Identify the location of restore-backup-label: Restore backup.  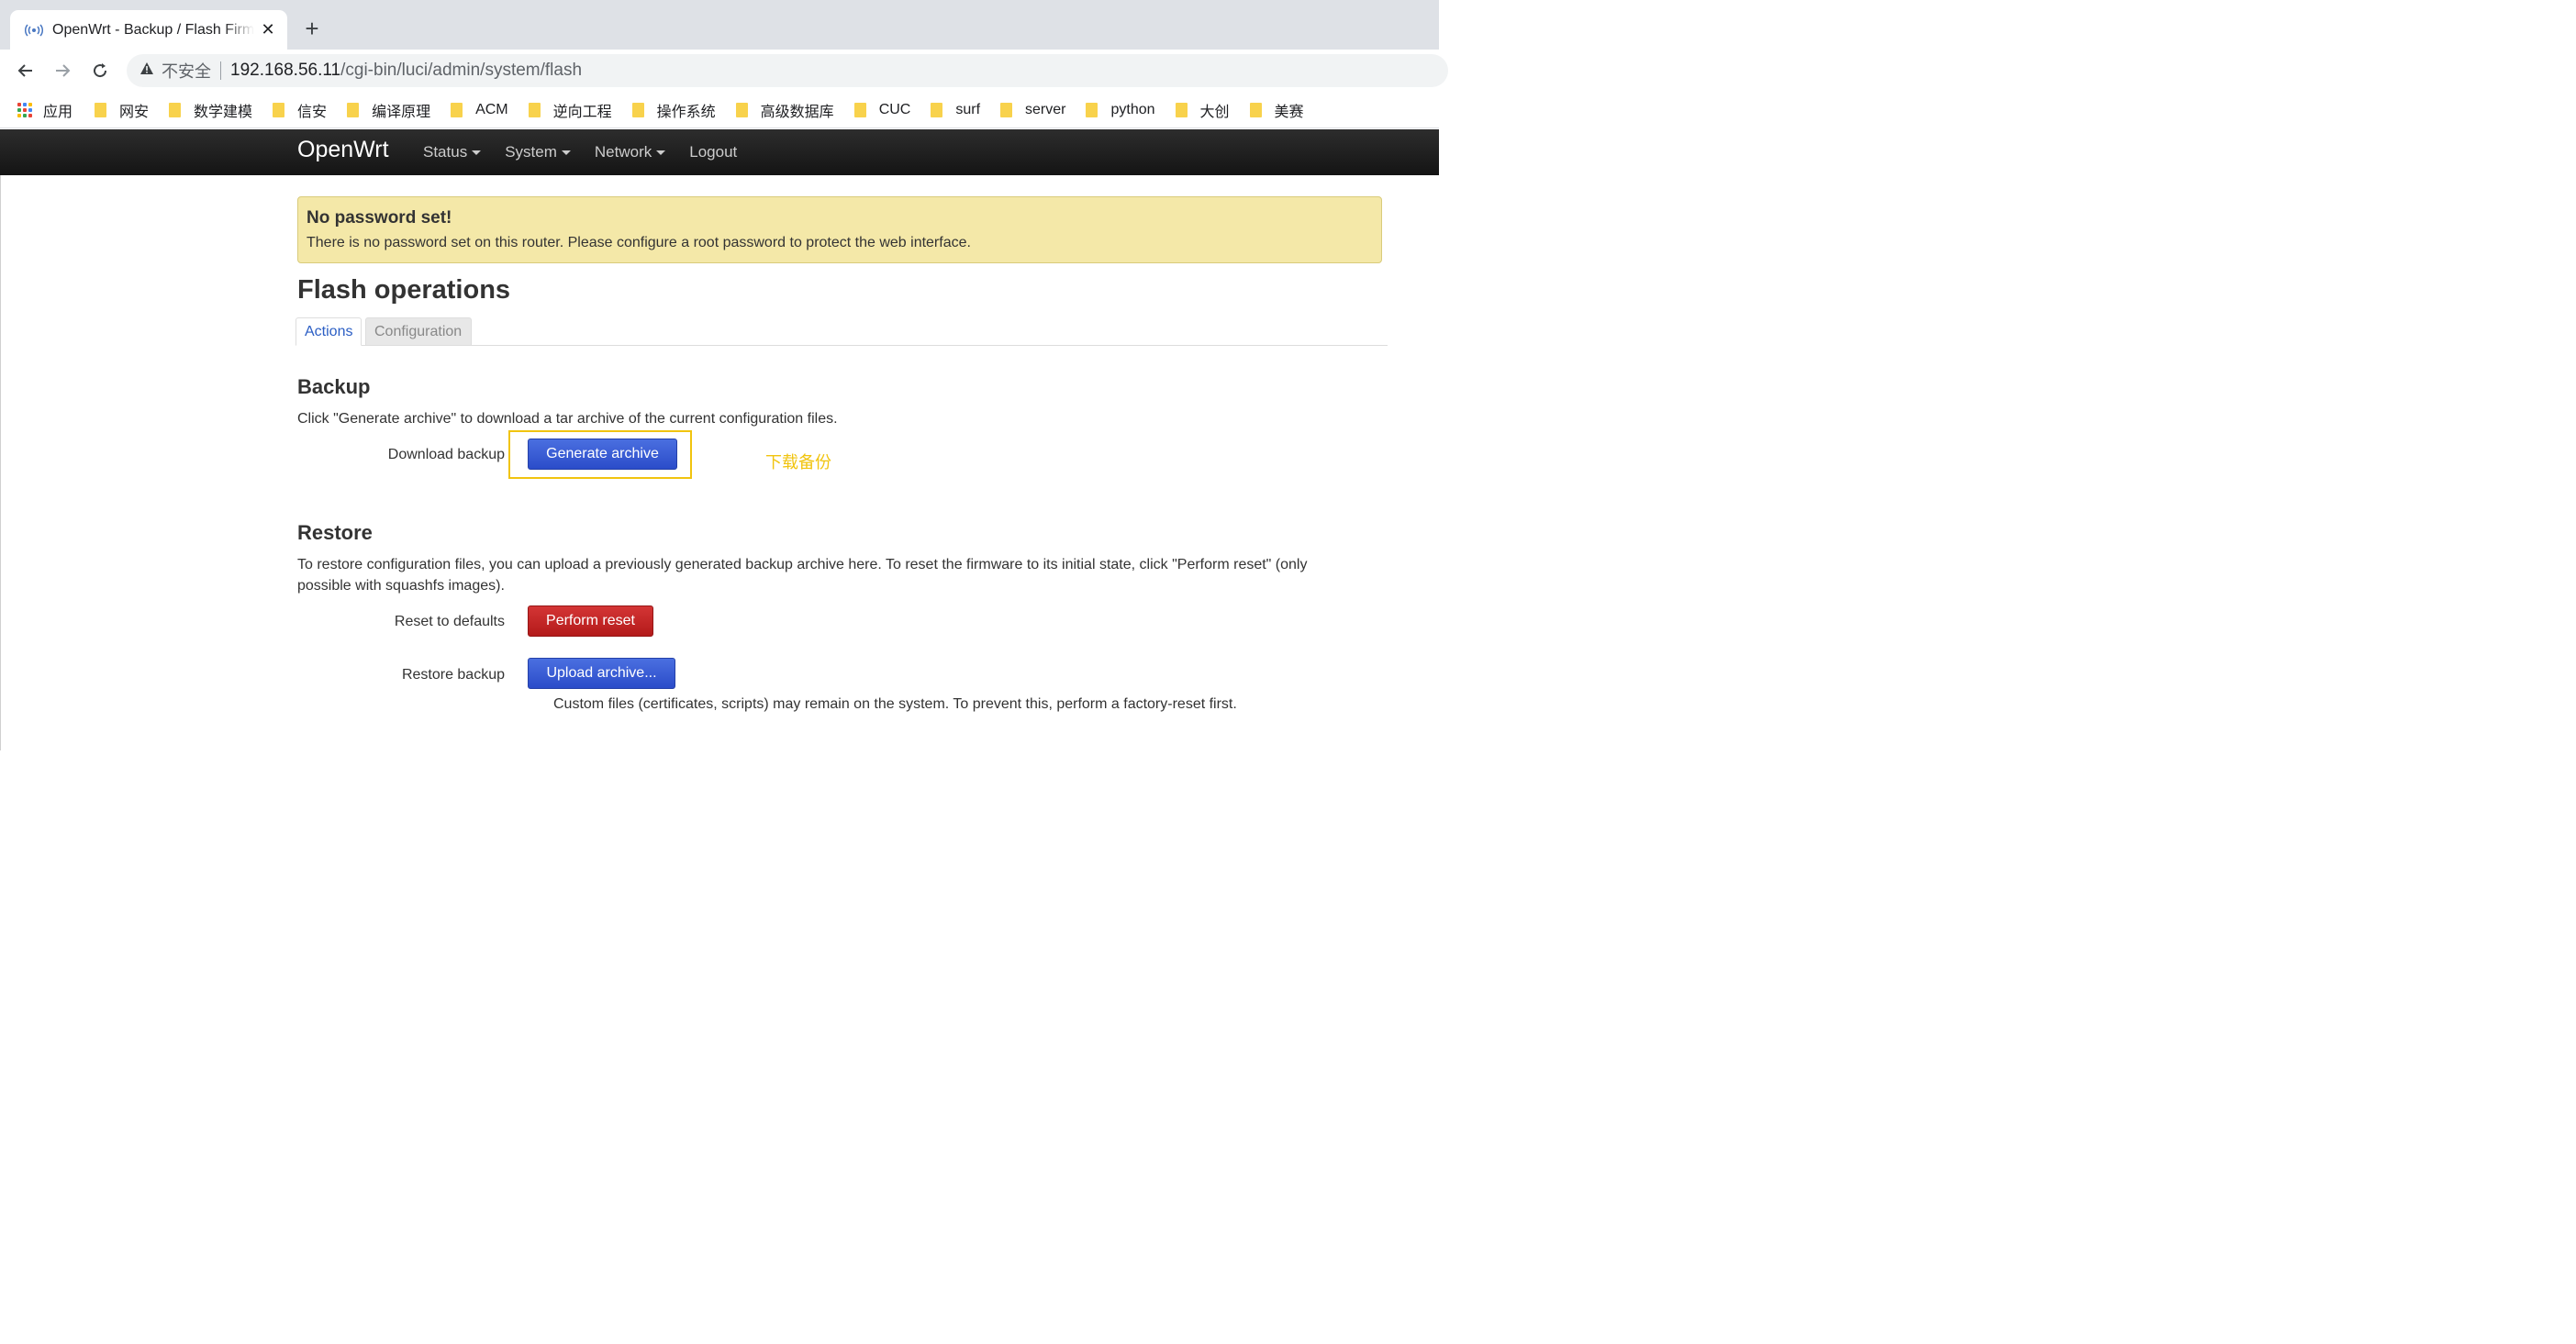
(453, 675).